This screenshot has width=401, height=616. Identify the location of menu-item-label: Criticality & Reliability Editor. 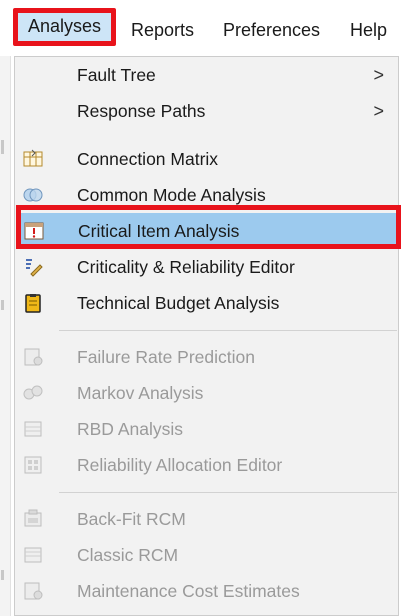
(186, 267).